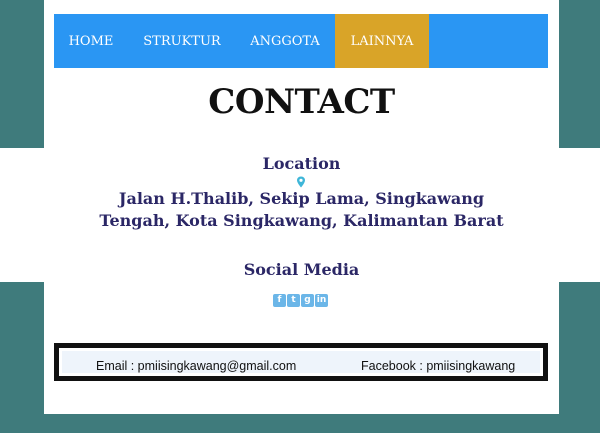 The width and height of the screenshot is (600, 433). I want to click on contact-email: Email : pmiisingkawang@gmail.com, so click(196, 366).